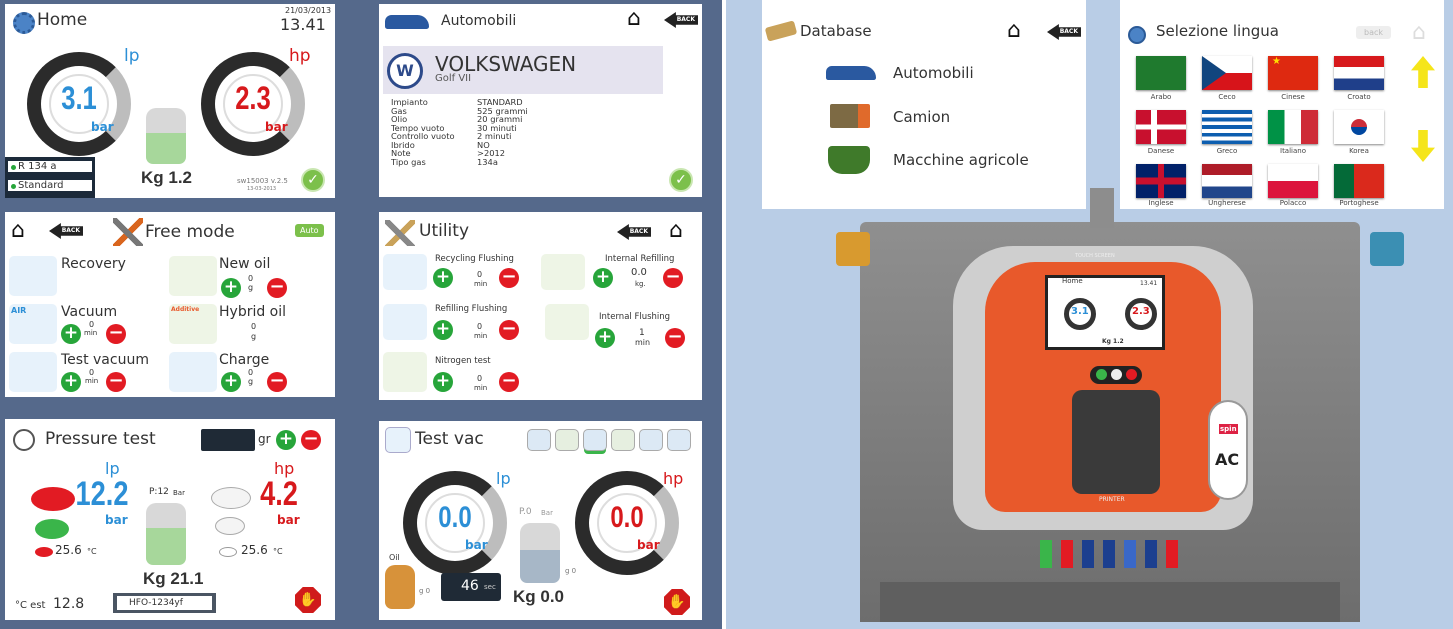  What do you see at coordinates (288, 520) in the screenshot?
I see `hp-unit: bar` at bounding box center [288, 520].